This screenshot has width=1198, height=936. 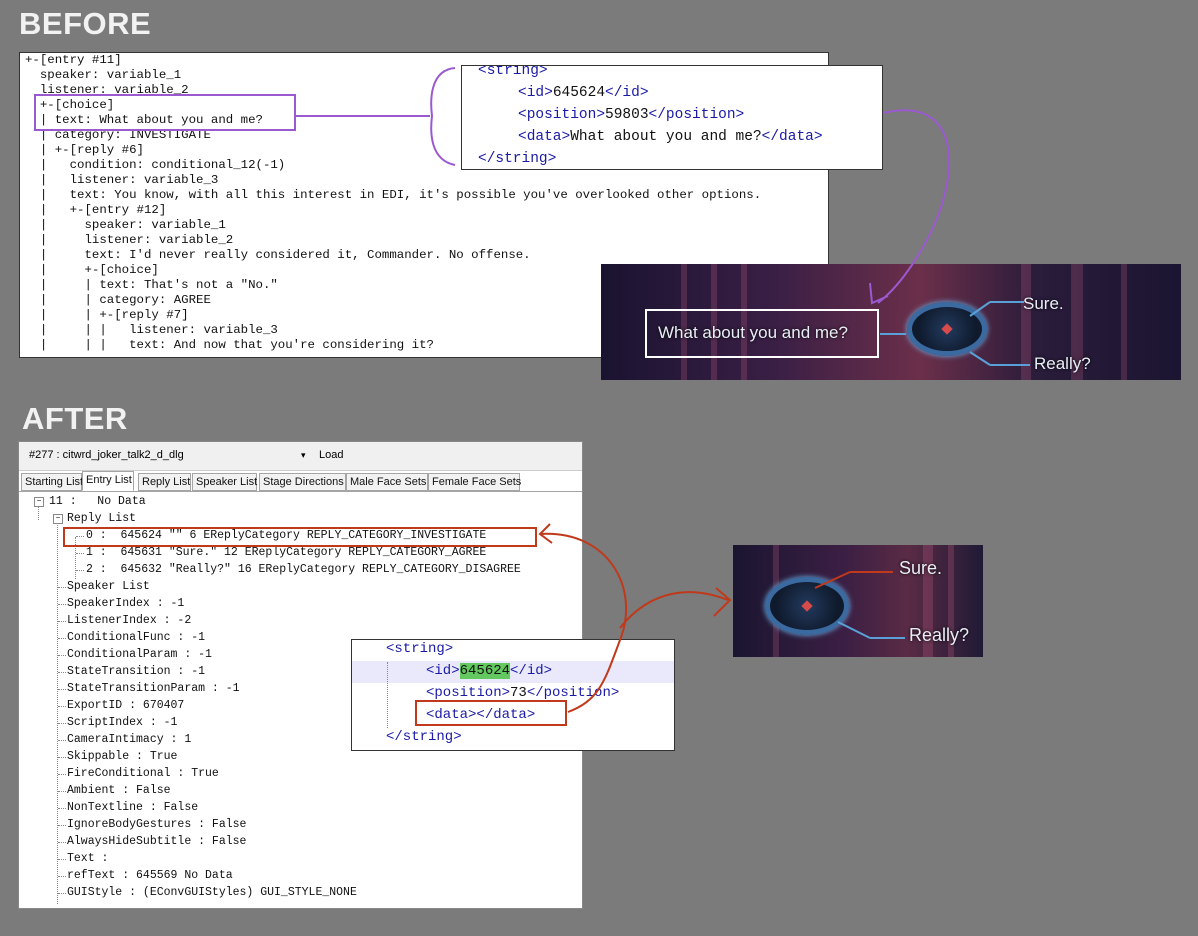 What do you see at coordinates (136, 637) in the screenshot?
I see `entry-property: ConditionalFunc : -1` at bounding box center [136, 637].